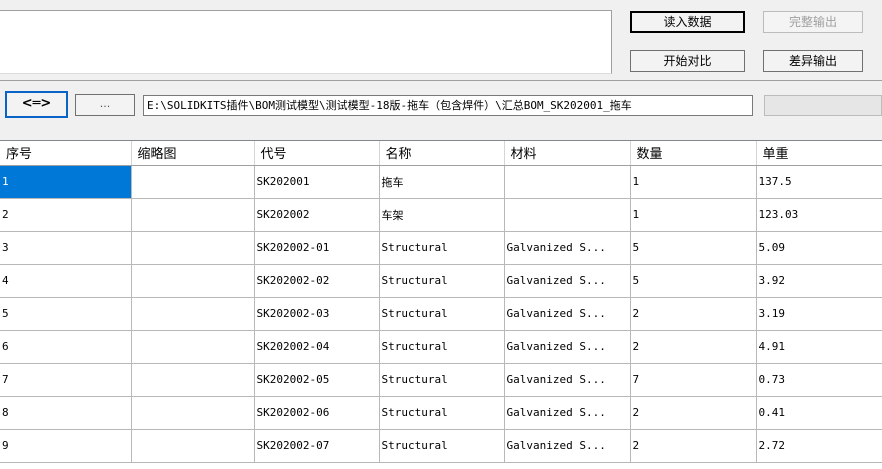 Image resolution: width=882 pixels, height=469 pixels. What do you see at coordinates (317, 314) in the screenshot?
I see `cell-code: SK202002-03` at bounding box center [317, 314].